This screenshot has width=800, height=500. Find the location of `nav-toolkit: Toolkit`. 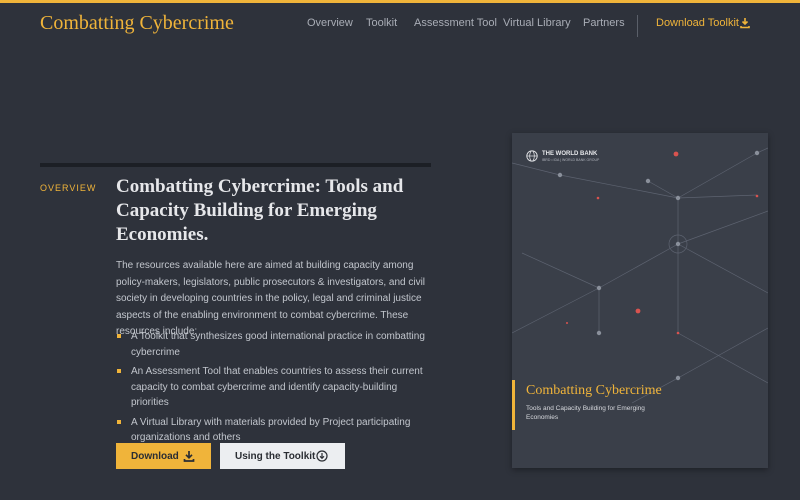

nav-toolkit: Toolkit is located at coordinates (381, 23).